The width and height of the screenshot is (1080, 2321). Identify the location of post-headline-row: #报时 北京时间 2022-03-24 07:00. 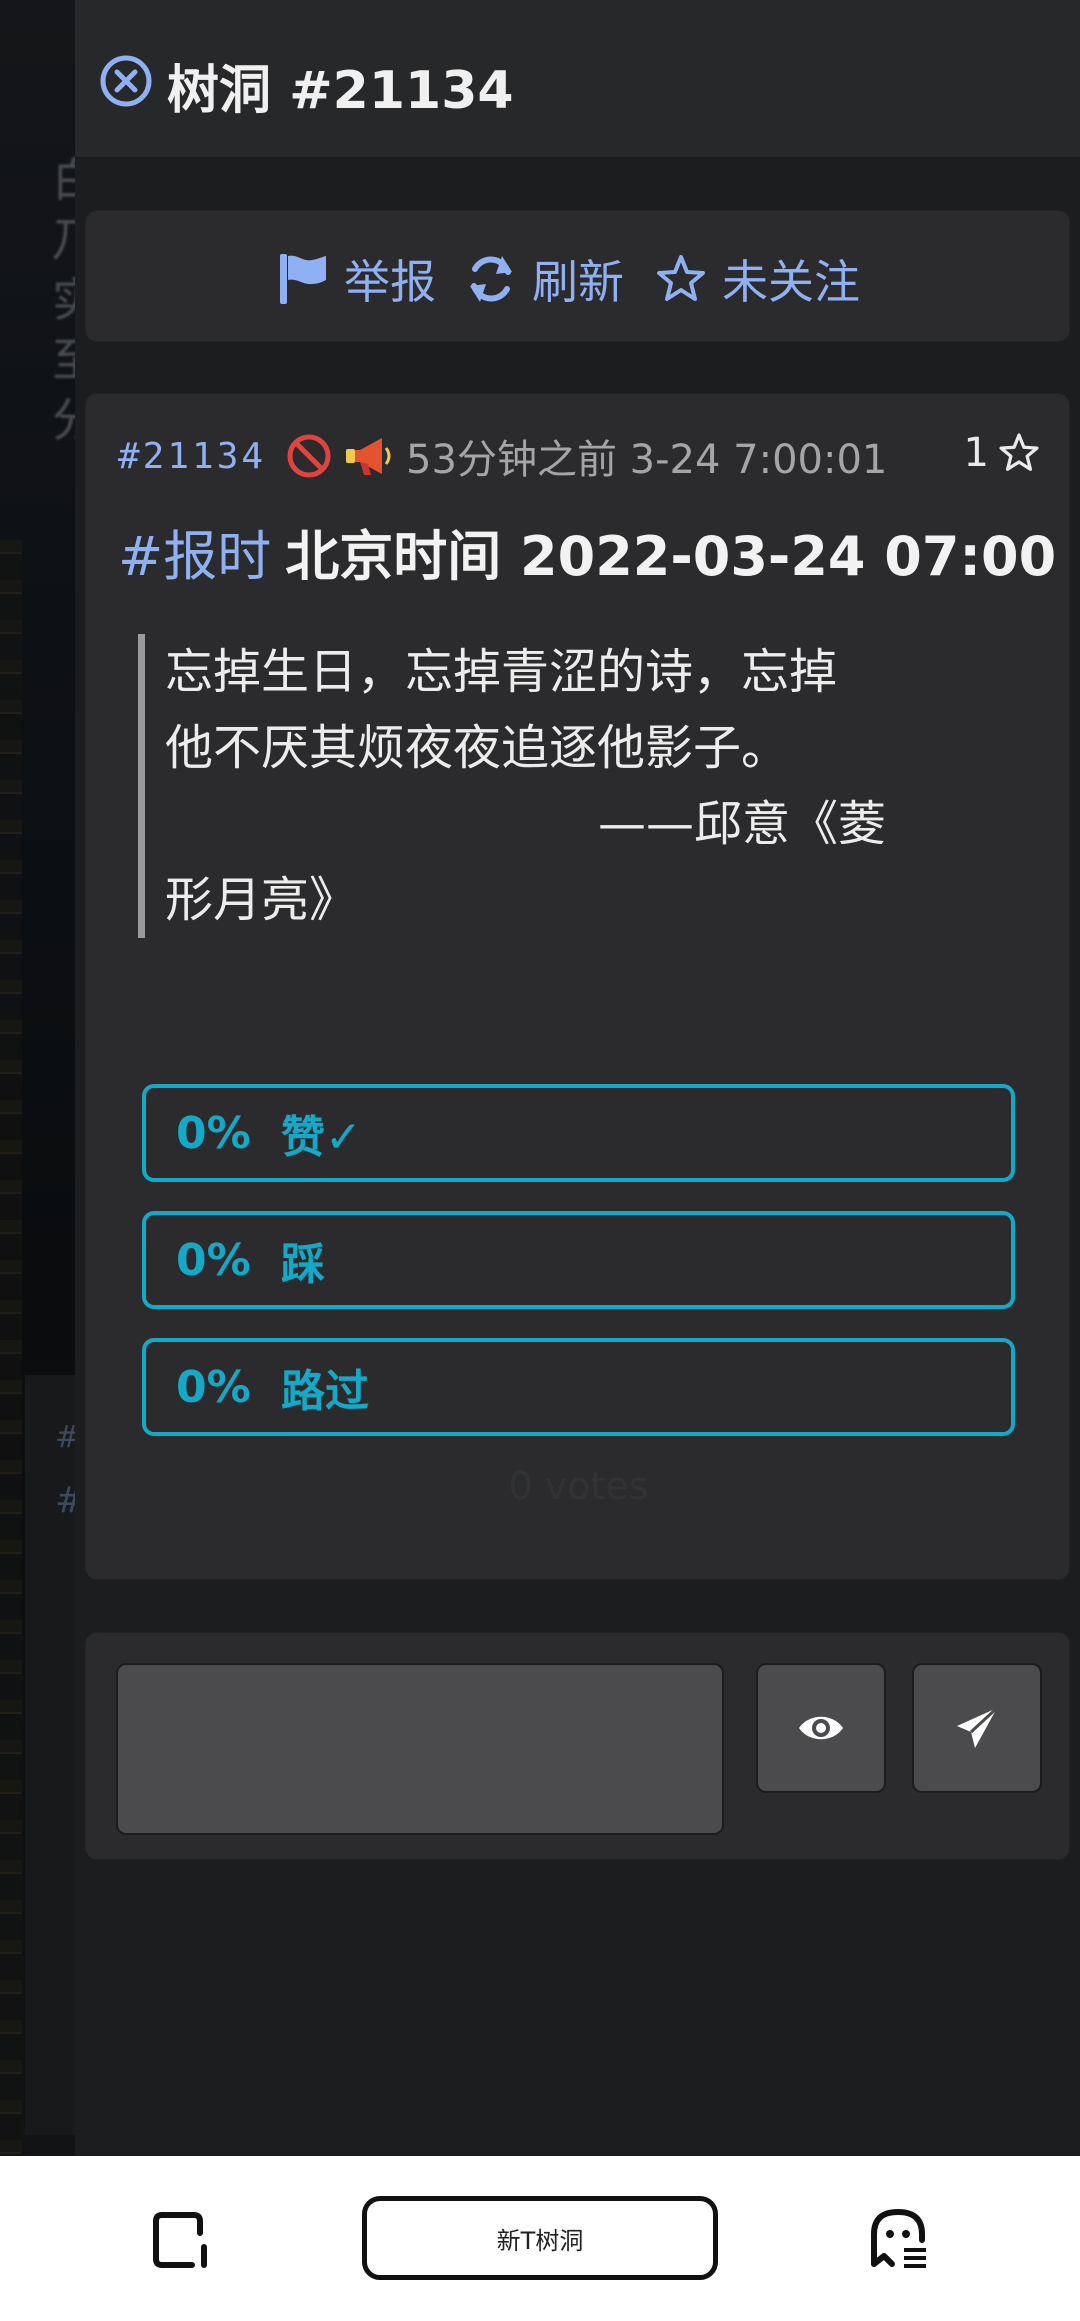
(587, 551).